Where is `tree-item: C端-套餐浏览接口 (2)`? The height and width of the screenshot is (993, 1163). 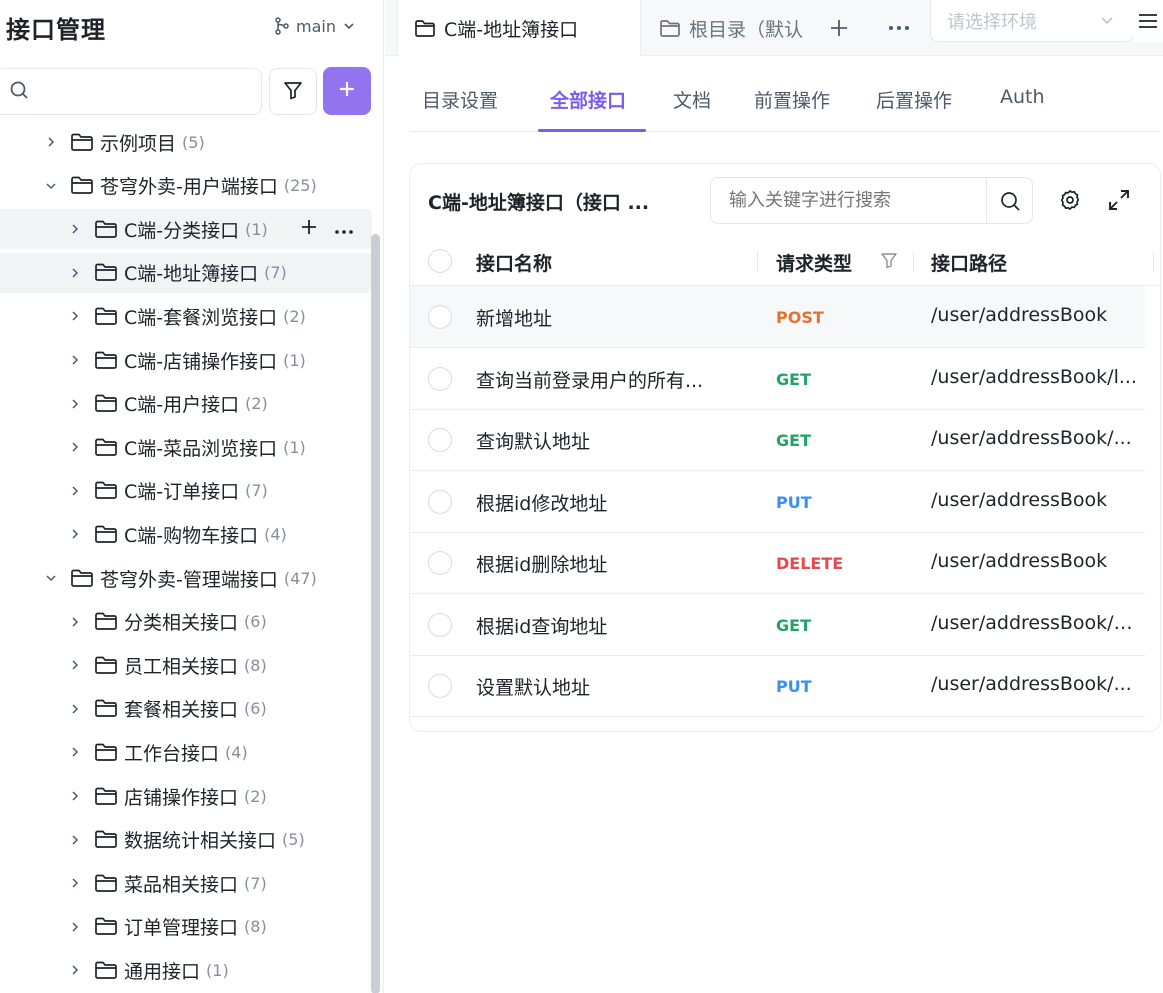 tree-item: C端-套餐浏览接口 (2) is located at coordinates (186, 316).